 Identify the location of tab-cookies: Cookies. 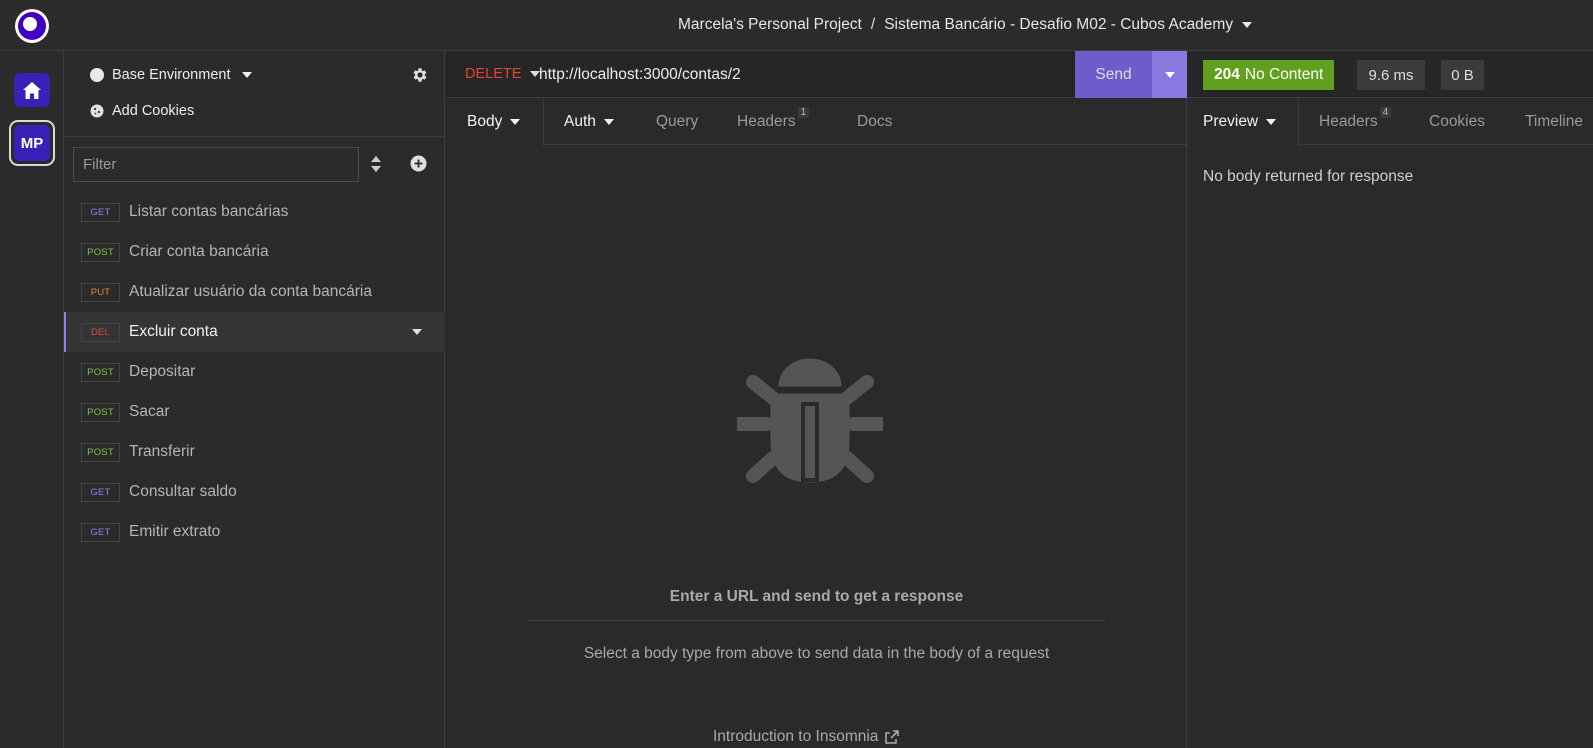
(1457, 121).